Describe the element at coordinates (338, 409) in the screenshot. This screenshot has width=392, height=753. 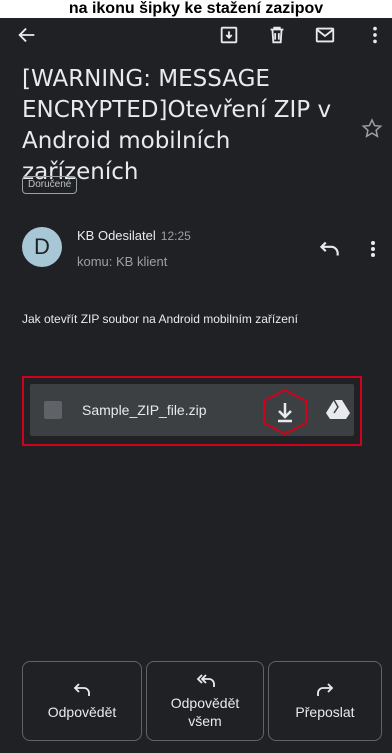
I see `google-drive-icon` at that location.